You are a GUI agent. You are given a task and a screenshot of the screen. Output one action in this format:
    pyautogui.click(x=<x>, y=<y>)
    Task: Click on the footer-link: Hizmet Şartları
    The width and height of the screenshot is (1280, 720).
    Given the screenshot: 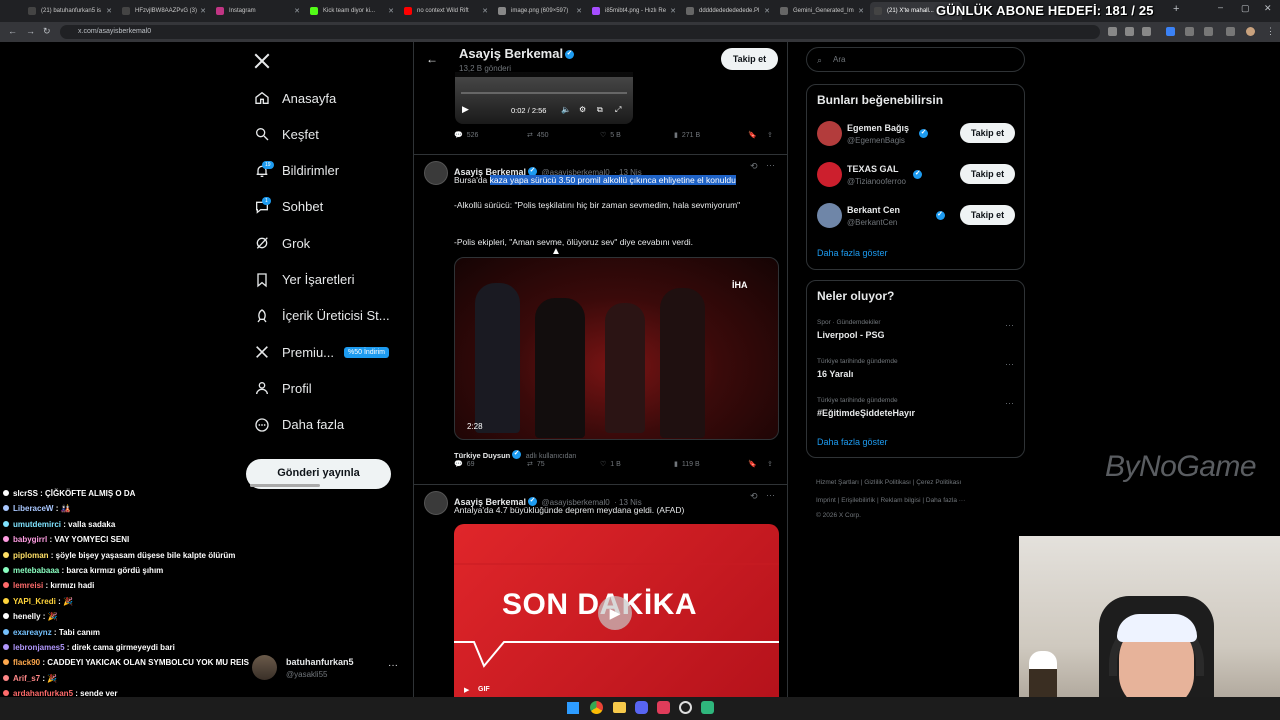 What is the action you would take?
    pyautogui.click(x=837, y=482)
    